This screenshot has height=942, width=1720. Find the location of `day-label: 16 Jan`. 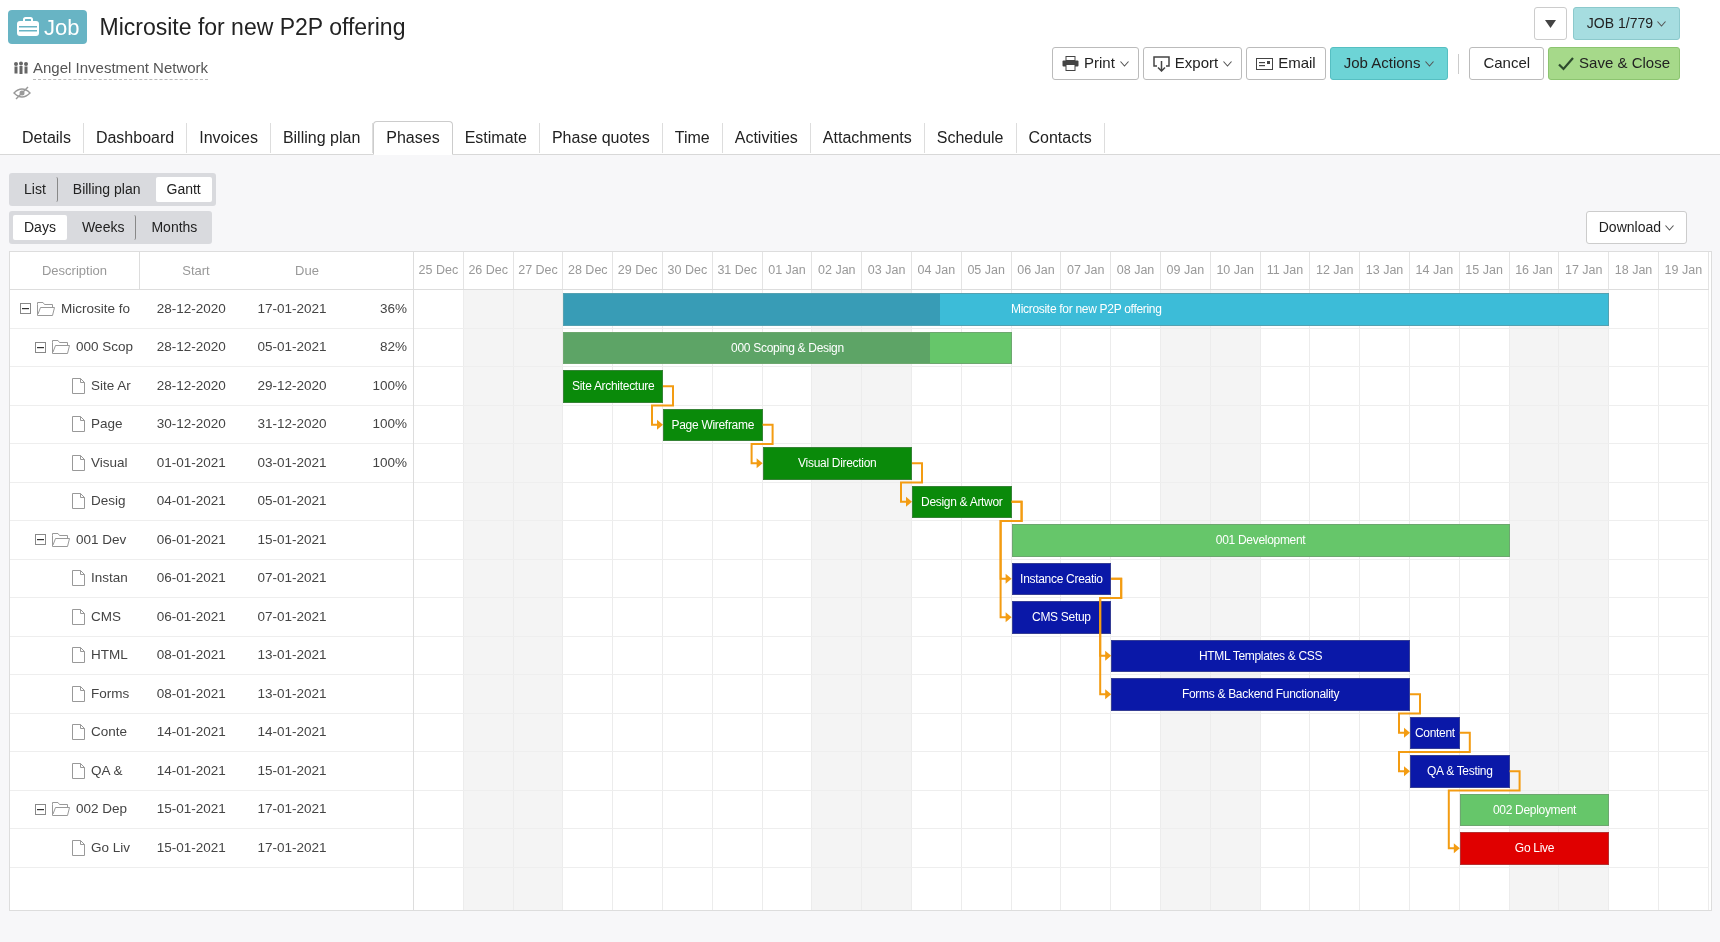

day-label: 16 Jan is located at coordinates (1534, 271).